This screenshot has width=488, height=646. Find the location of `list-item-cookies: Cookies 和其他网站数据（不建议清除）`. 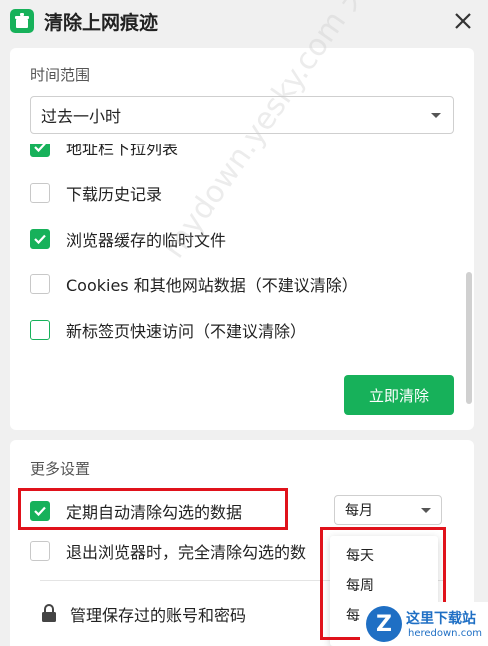

list-item-cookies: Cookies 和其他网站数据（不建议清除） is located at coordinates (194, 284).